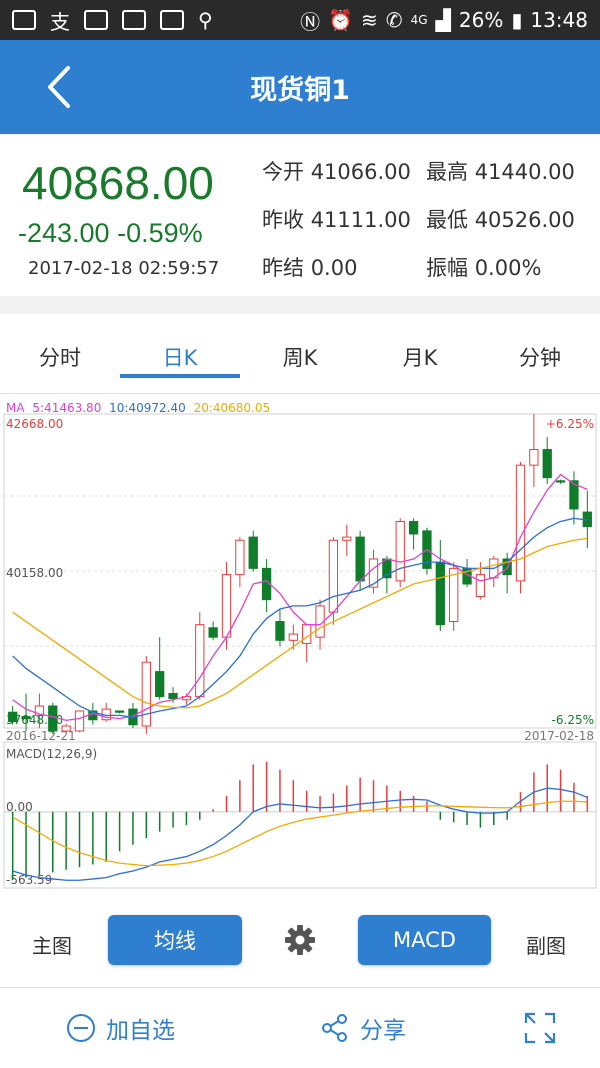 This screenshot has width=600, height=1068. What do you see at coordinates (124, 268) in the screenshot?
I see `quote-time: 2017-02-18 02:59:57` at bounding box center [124, 268].